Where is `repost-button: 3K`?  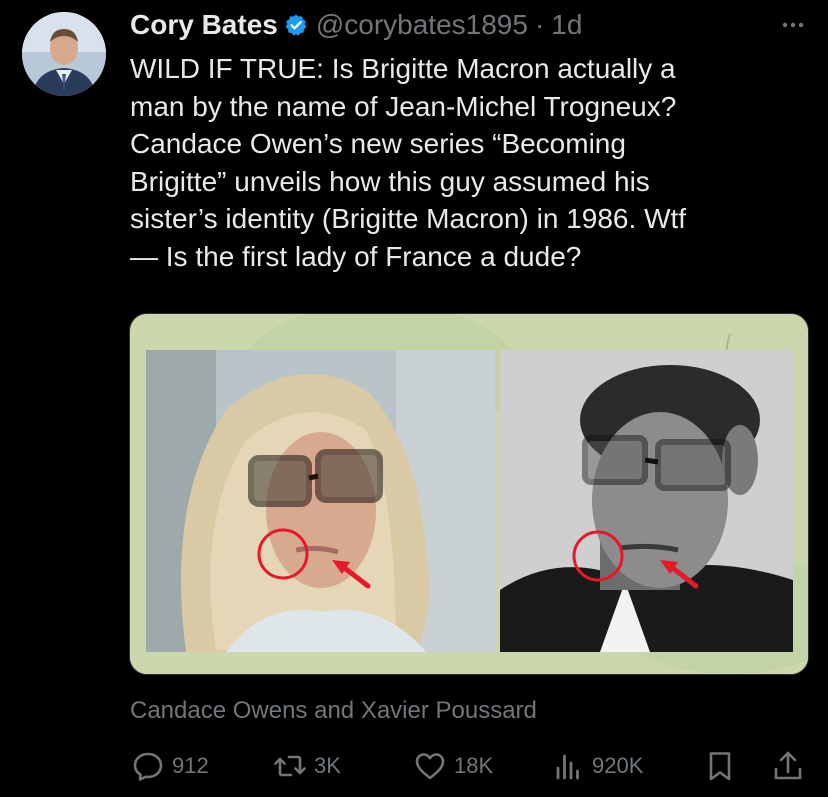
repost-button: 3K is located at coordinates (306, 766).